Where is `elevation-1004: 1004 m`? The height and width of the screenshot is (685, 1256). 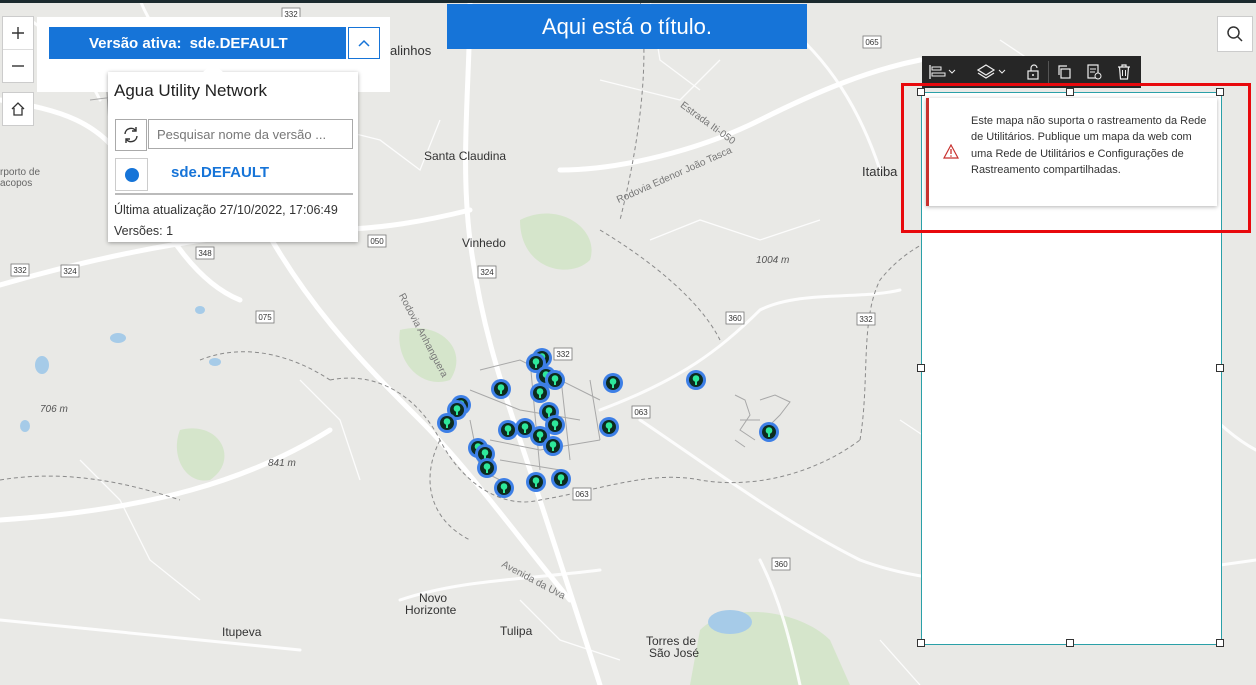
elevation-1004: 1004 m is located at coordinates (773, 260).